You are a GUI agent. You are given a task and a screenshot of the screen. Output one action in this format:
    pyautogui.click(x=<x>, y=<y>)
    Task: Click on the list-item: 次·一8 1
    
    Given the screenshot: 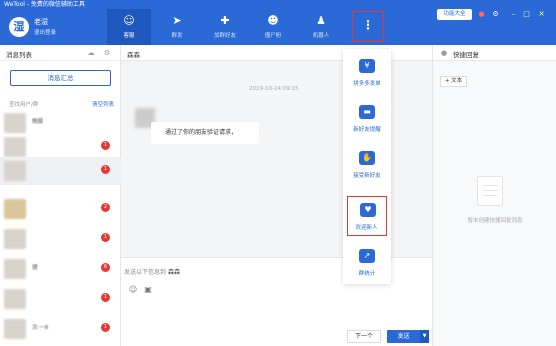 What is the action you would take?
    pyautogui.click(x=60, y=329)
    